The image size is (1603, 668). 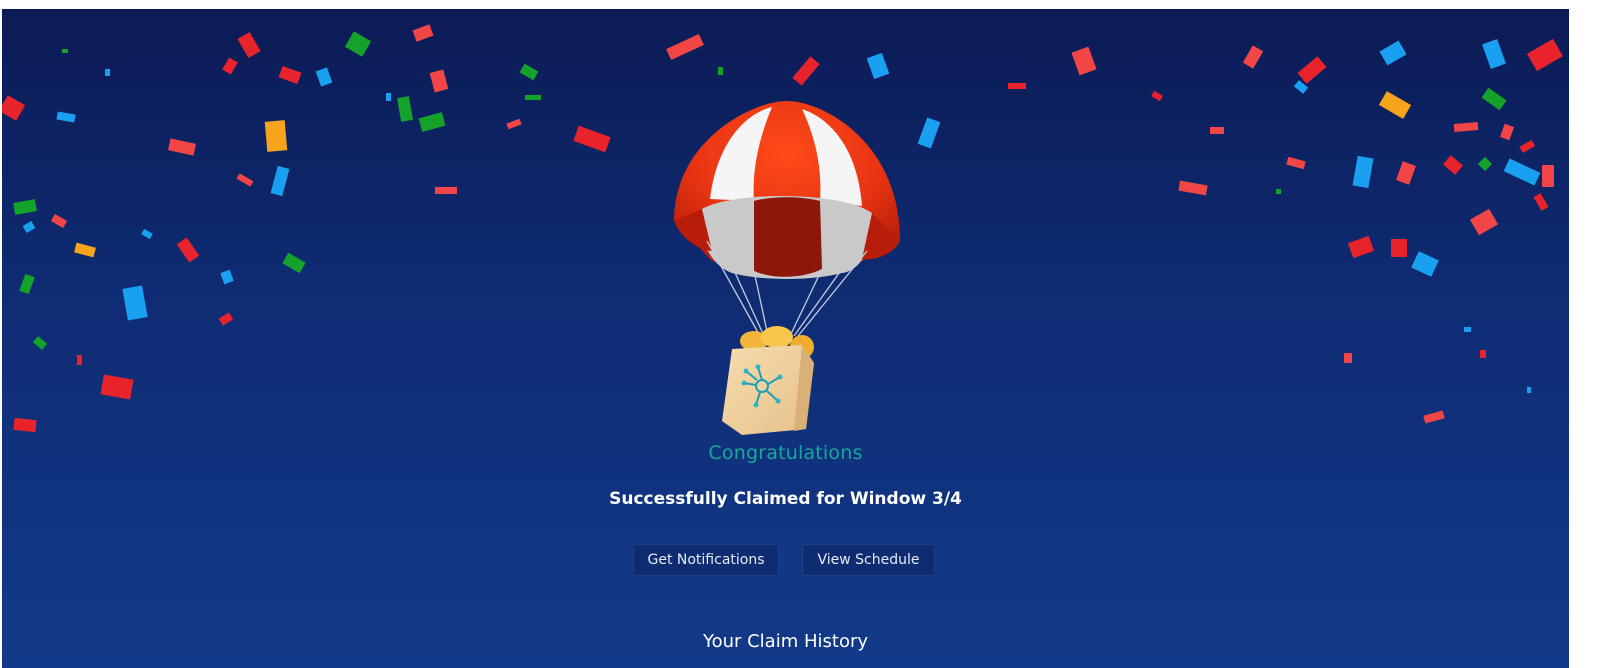 What do you see at coordinates (787, 268) in the screenshot?
I see `parachute-airdrop-bag-icon` at bounding box center [787, 268].